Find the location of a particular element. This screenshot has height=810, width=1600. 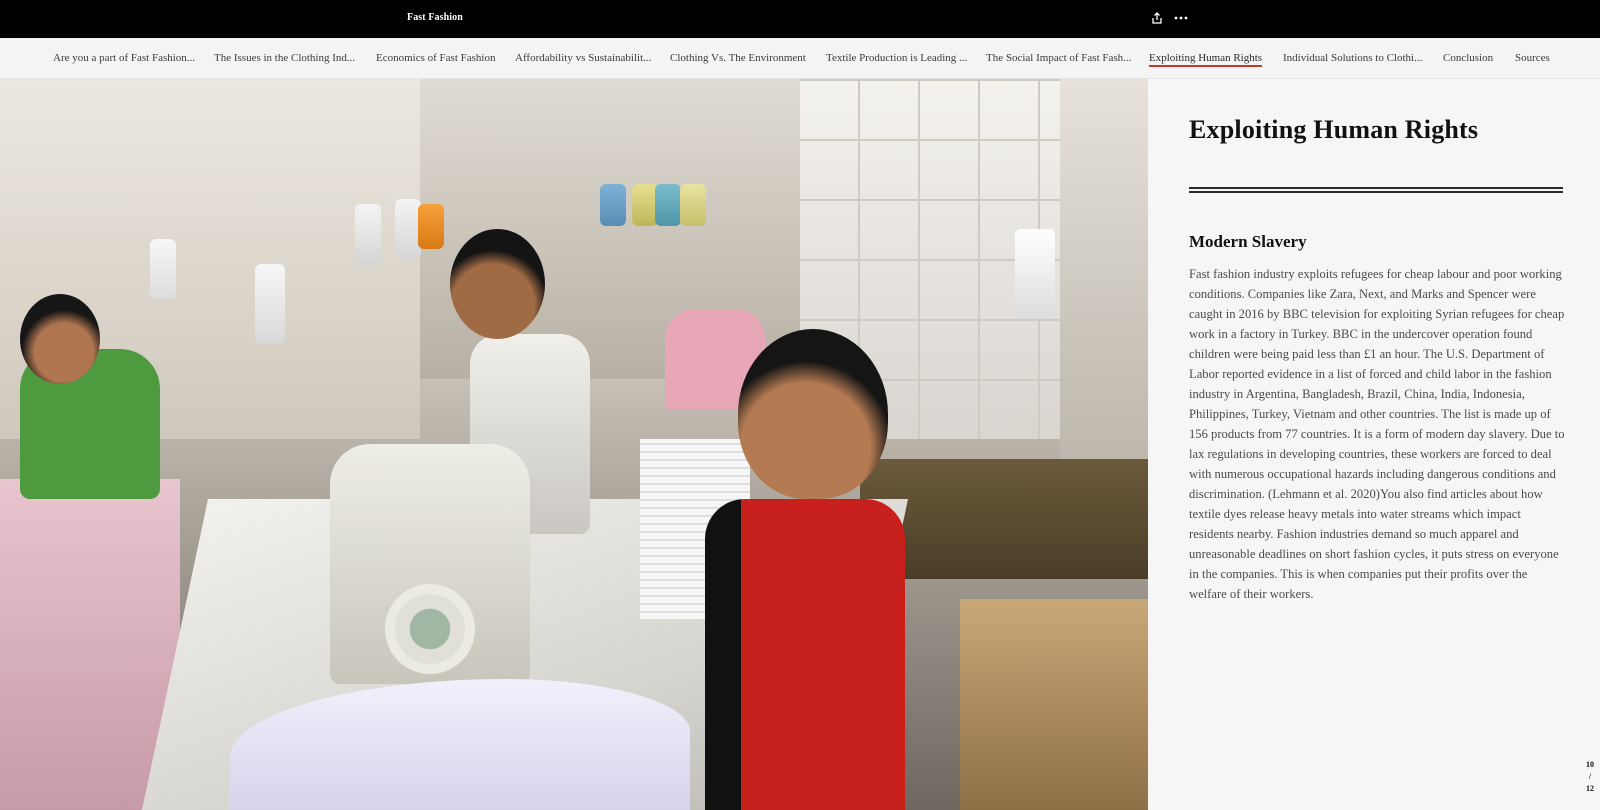

section-subheading: Modern Slavery is located at coordinates (1248, 241).